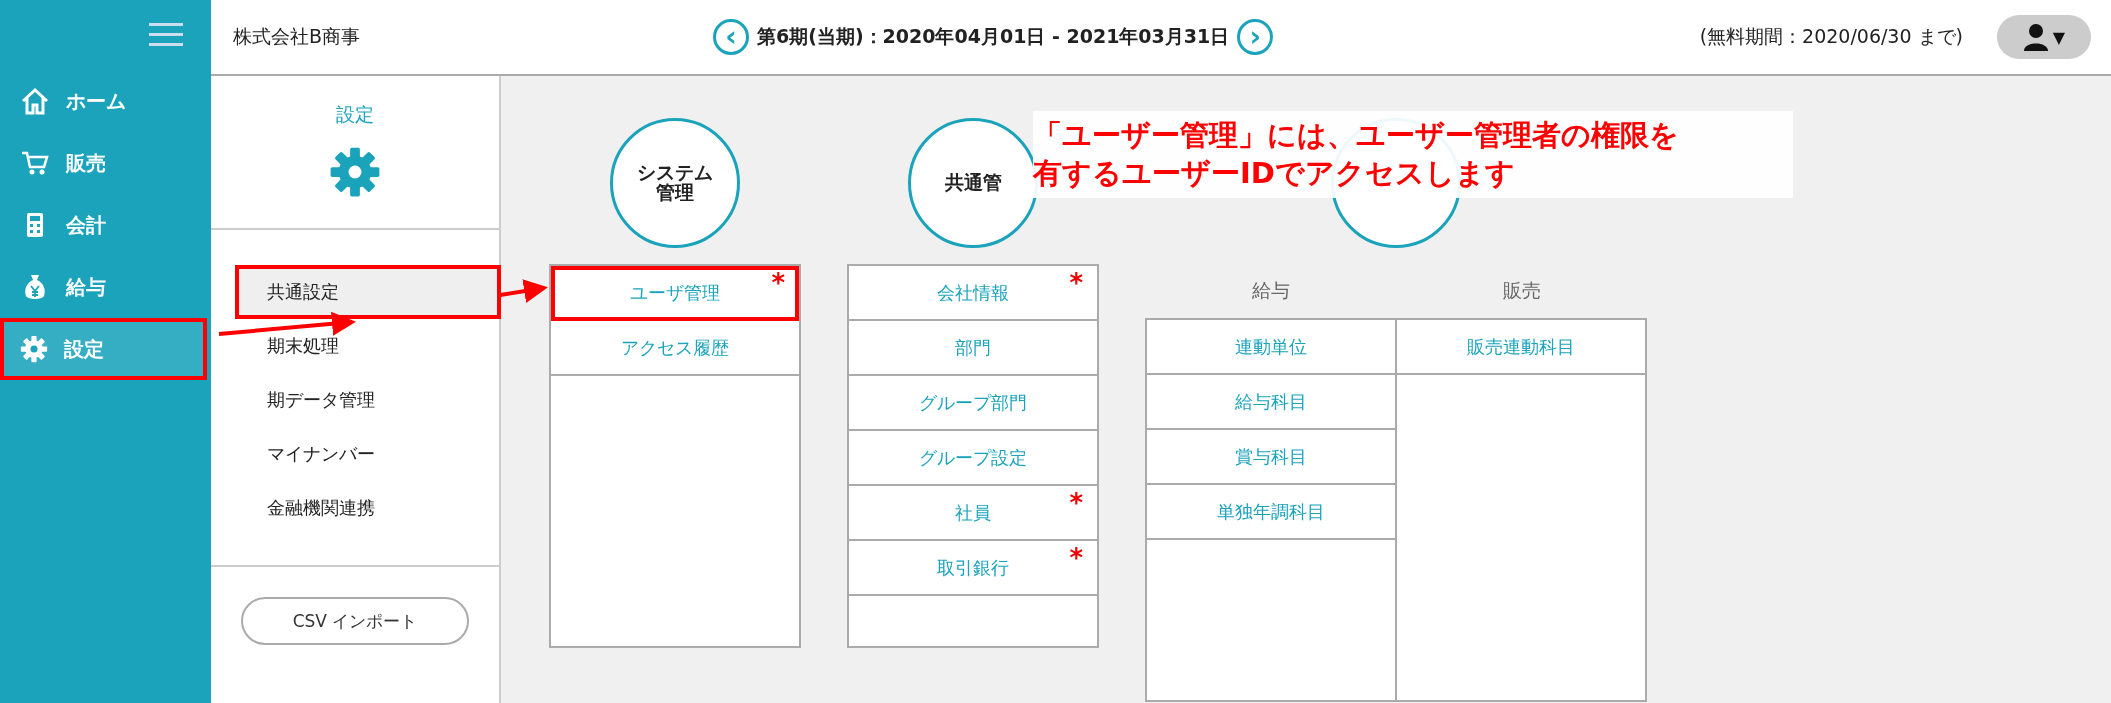 The height and width of the screenshot is (703, 2111). I want to click on cart-icon, so click(35, 163).